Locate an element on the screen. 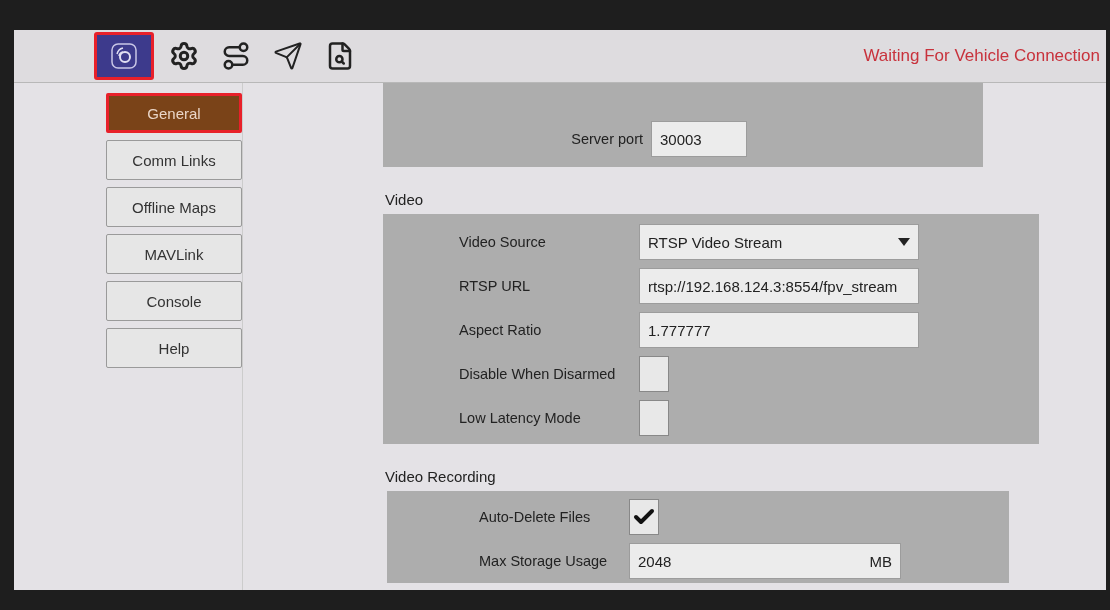 The height and width of the screenshot is (610, 1110). sidebar-button: General is located at coordinates (174, 113).